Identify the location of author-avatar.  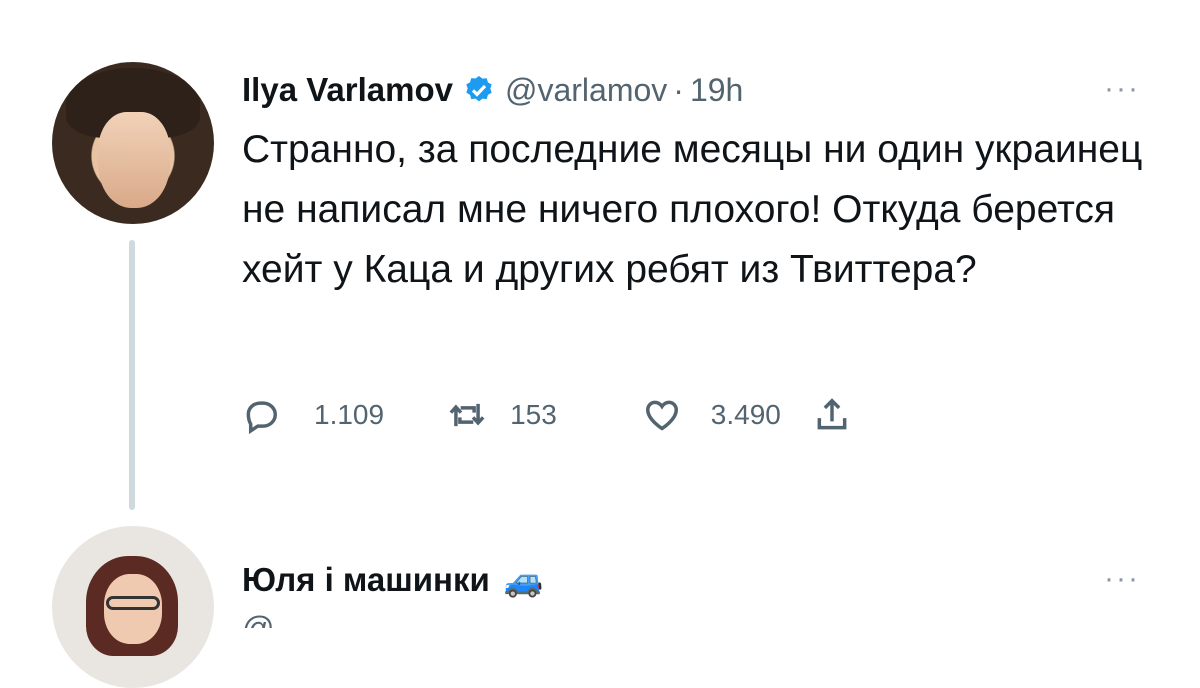
(133, 143).